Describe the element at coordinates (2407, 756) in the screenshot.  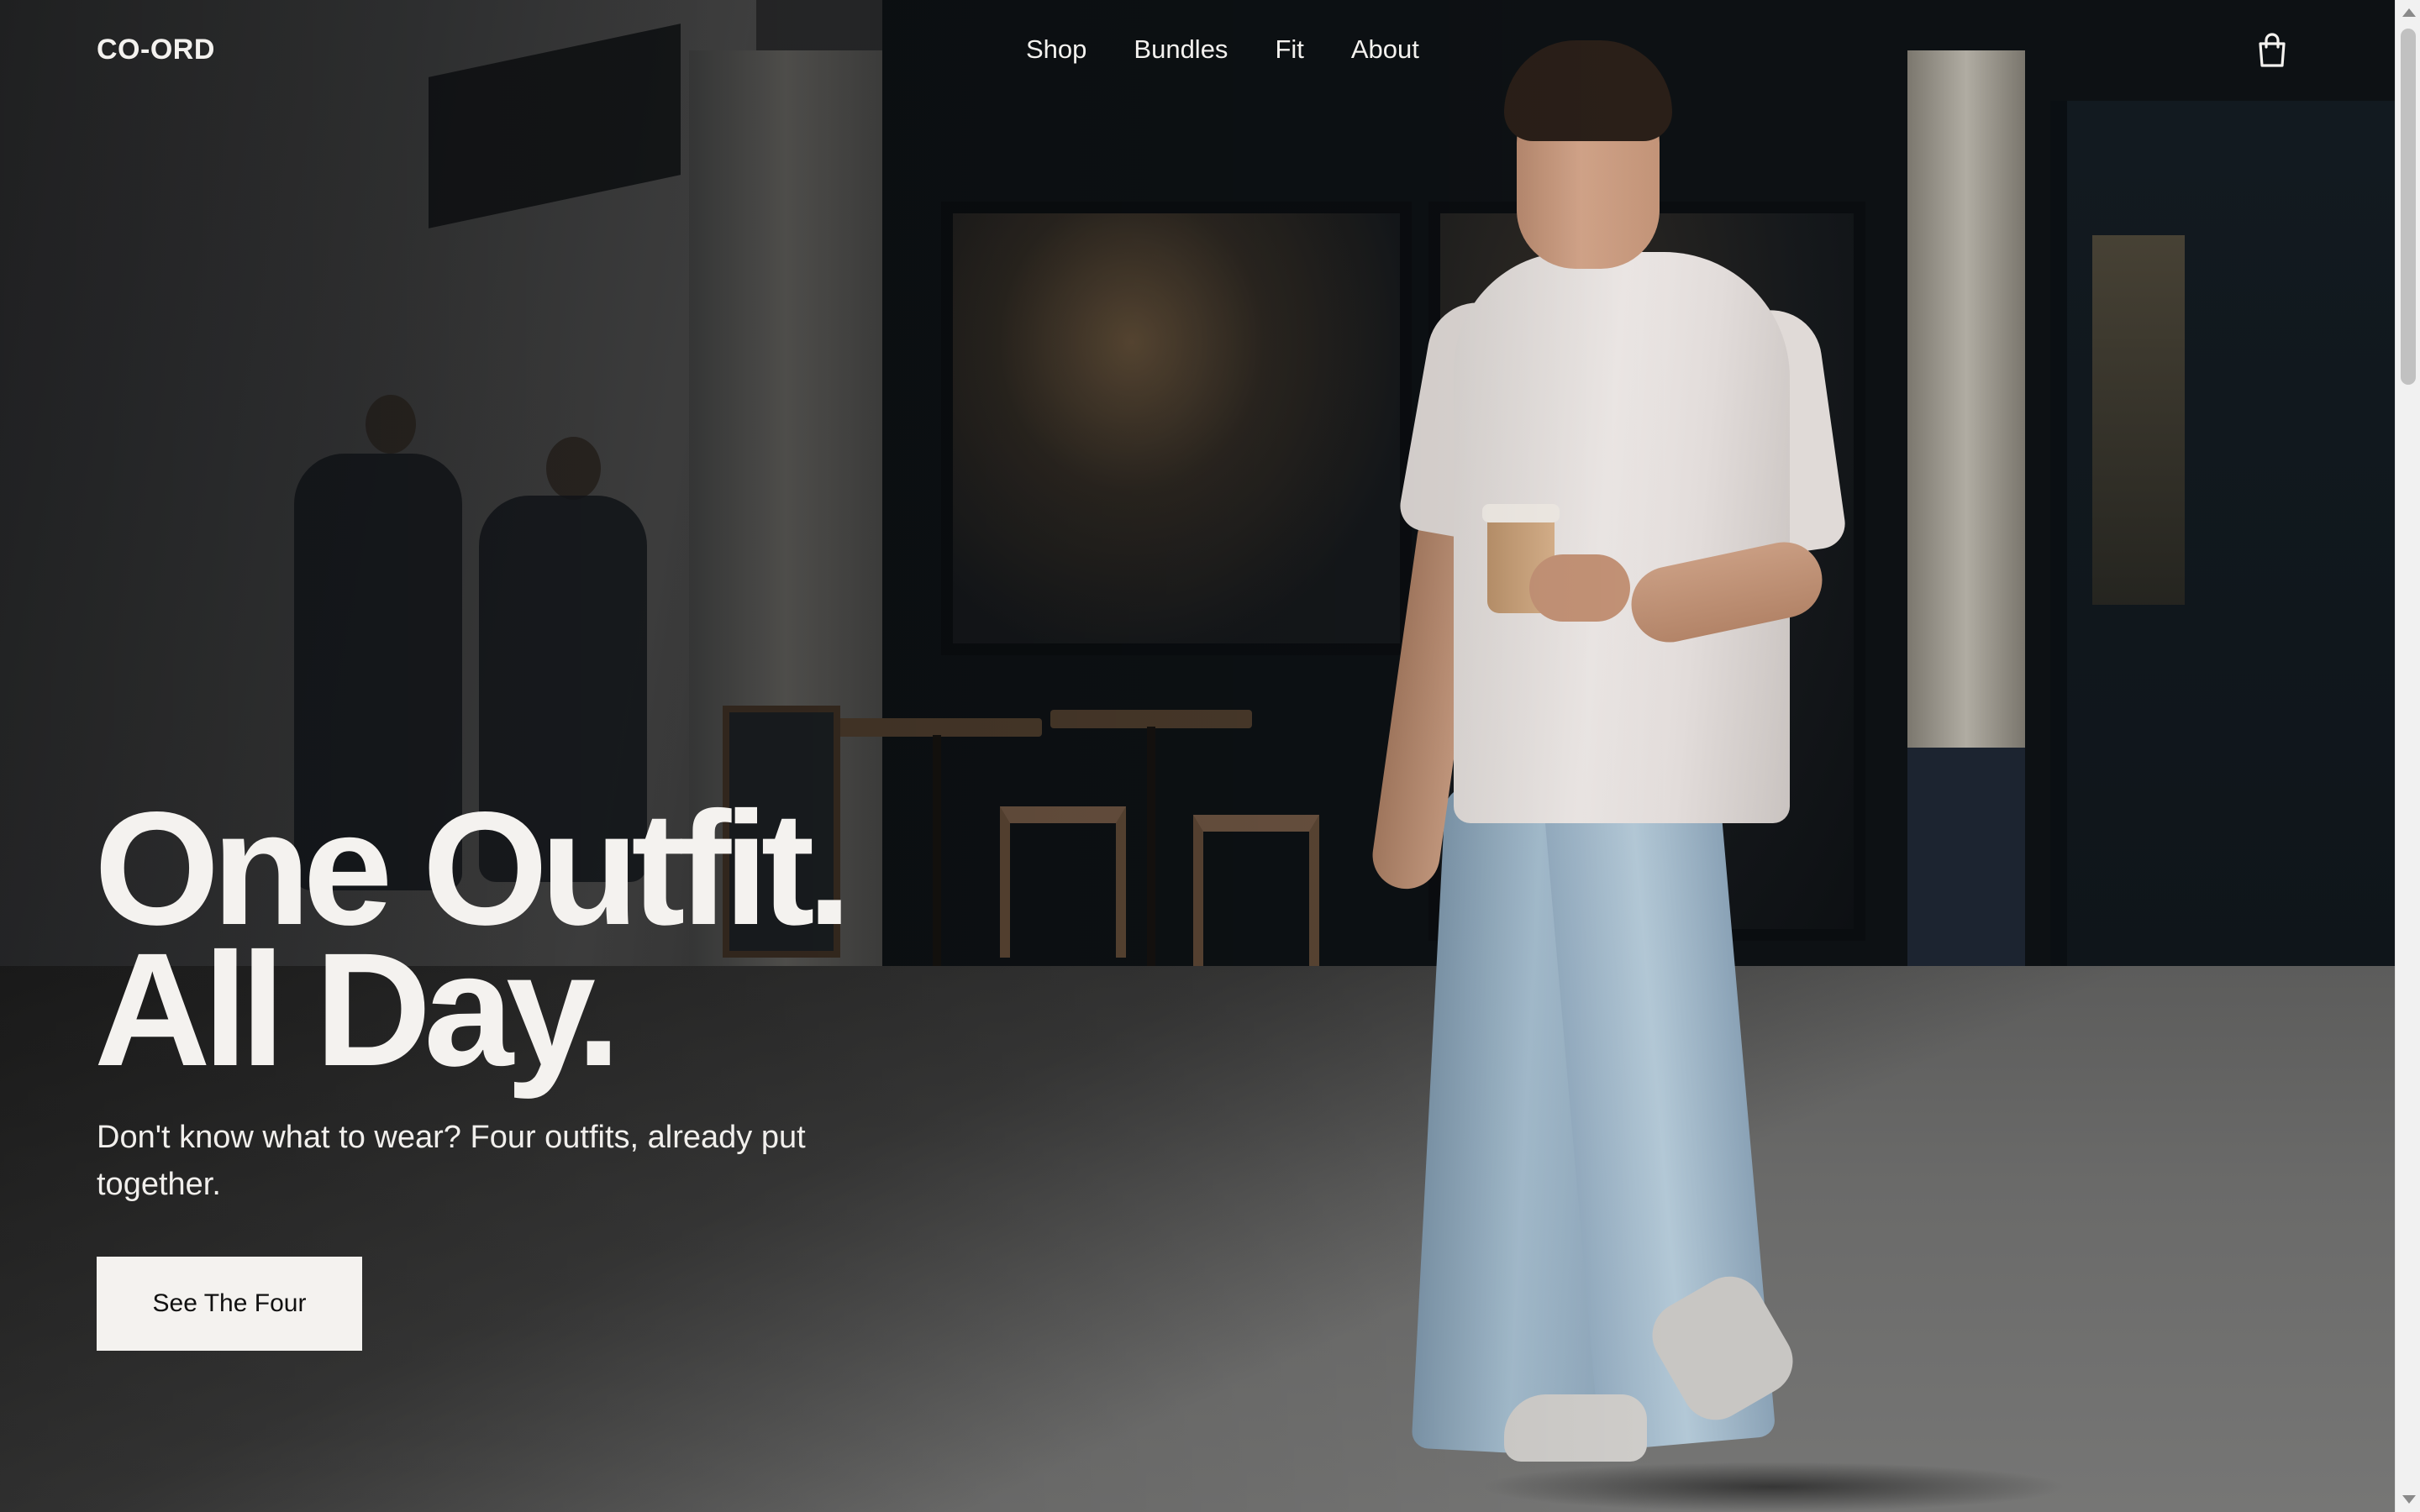
I see `page-scrollbar` at that location.